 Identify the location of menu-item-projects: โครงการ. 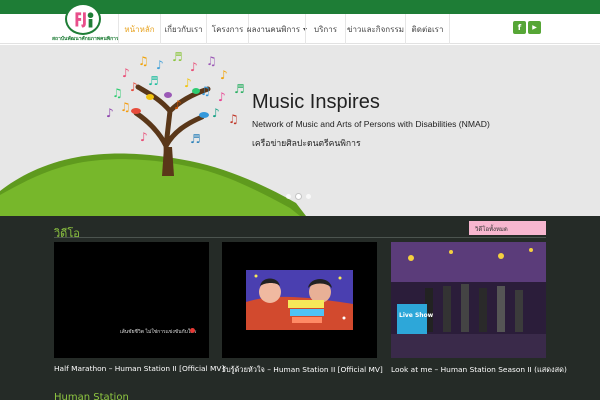
(227, 29).